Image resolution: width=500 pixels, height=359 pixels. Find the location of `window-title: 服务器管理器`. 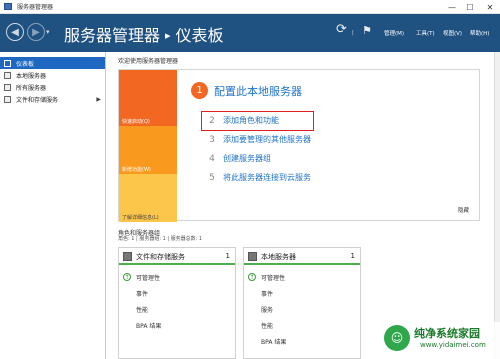

window-title: 服务器管理器 is located at coordinates (35, 7).